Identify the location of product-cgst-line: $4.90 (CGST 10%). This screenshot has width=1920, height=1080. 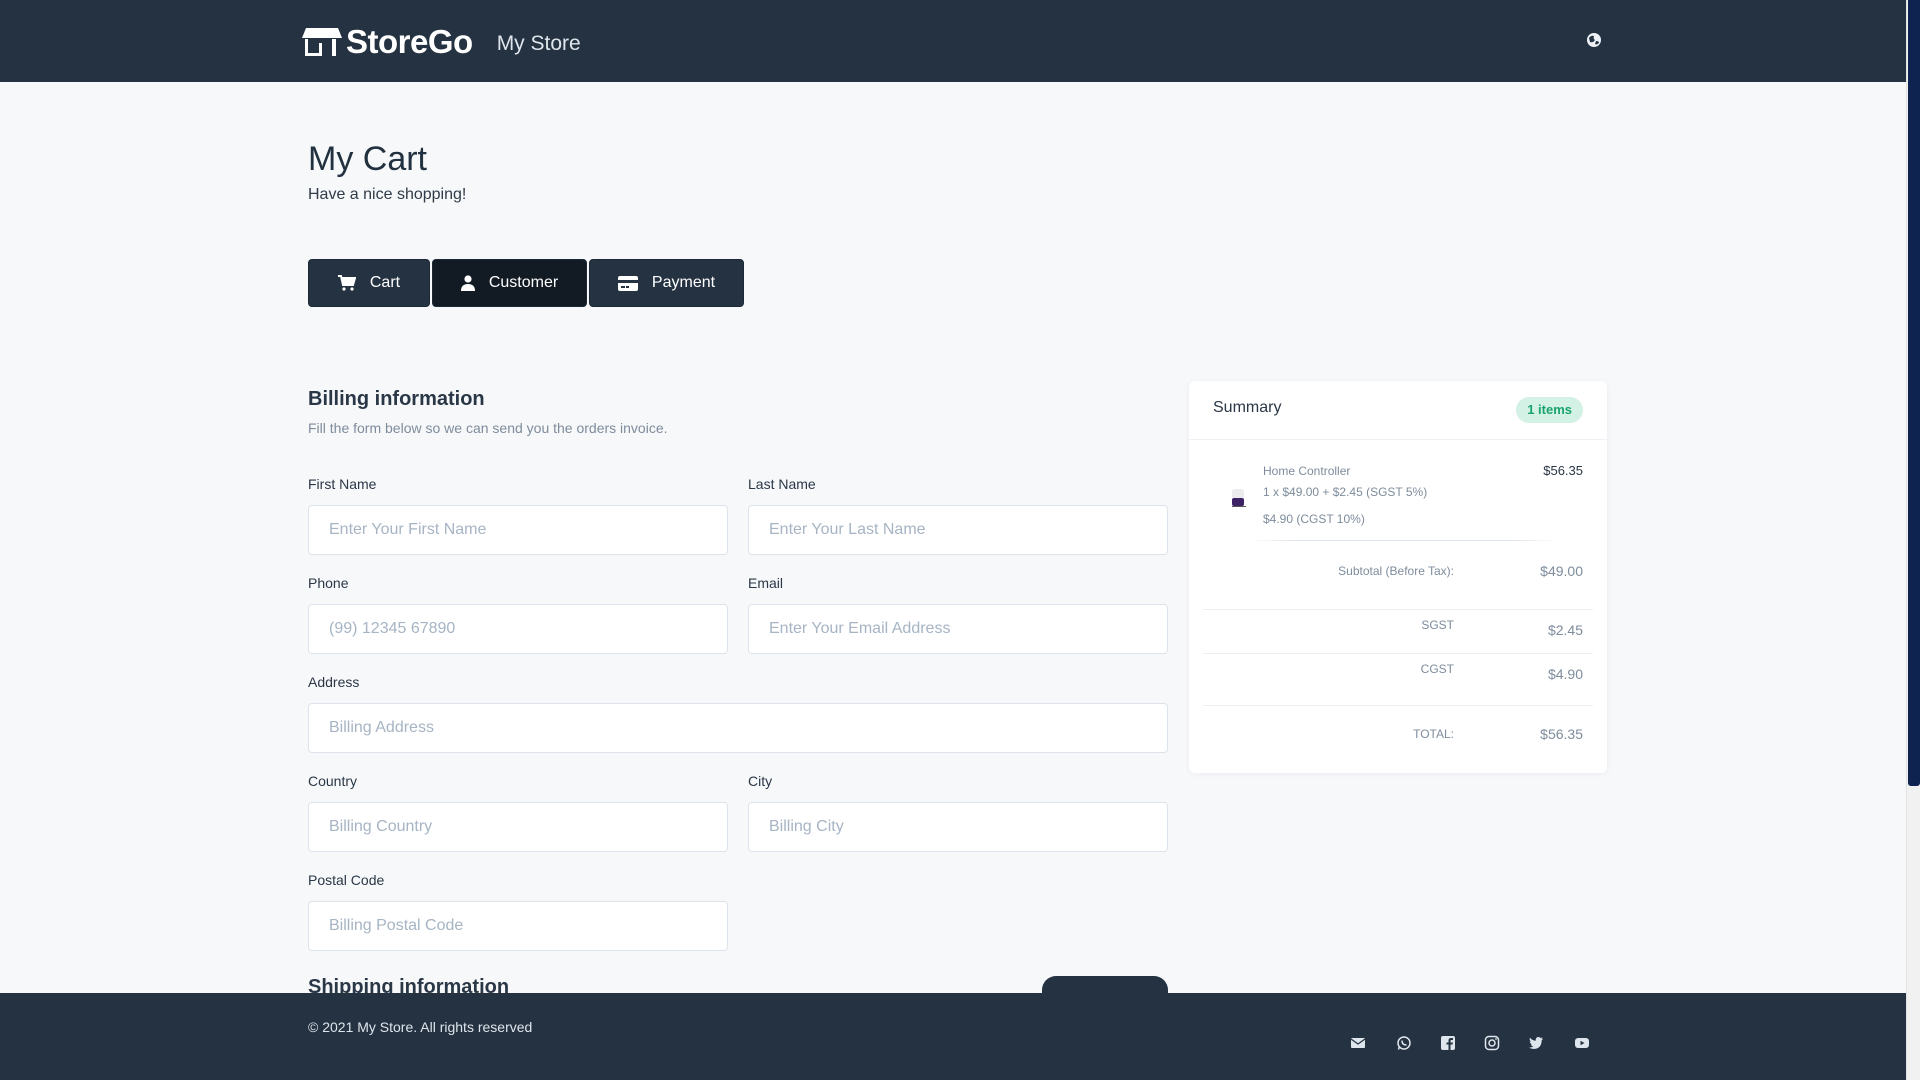
(1314, 519).